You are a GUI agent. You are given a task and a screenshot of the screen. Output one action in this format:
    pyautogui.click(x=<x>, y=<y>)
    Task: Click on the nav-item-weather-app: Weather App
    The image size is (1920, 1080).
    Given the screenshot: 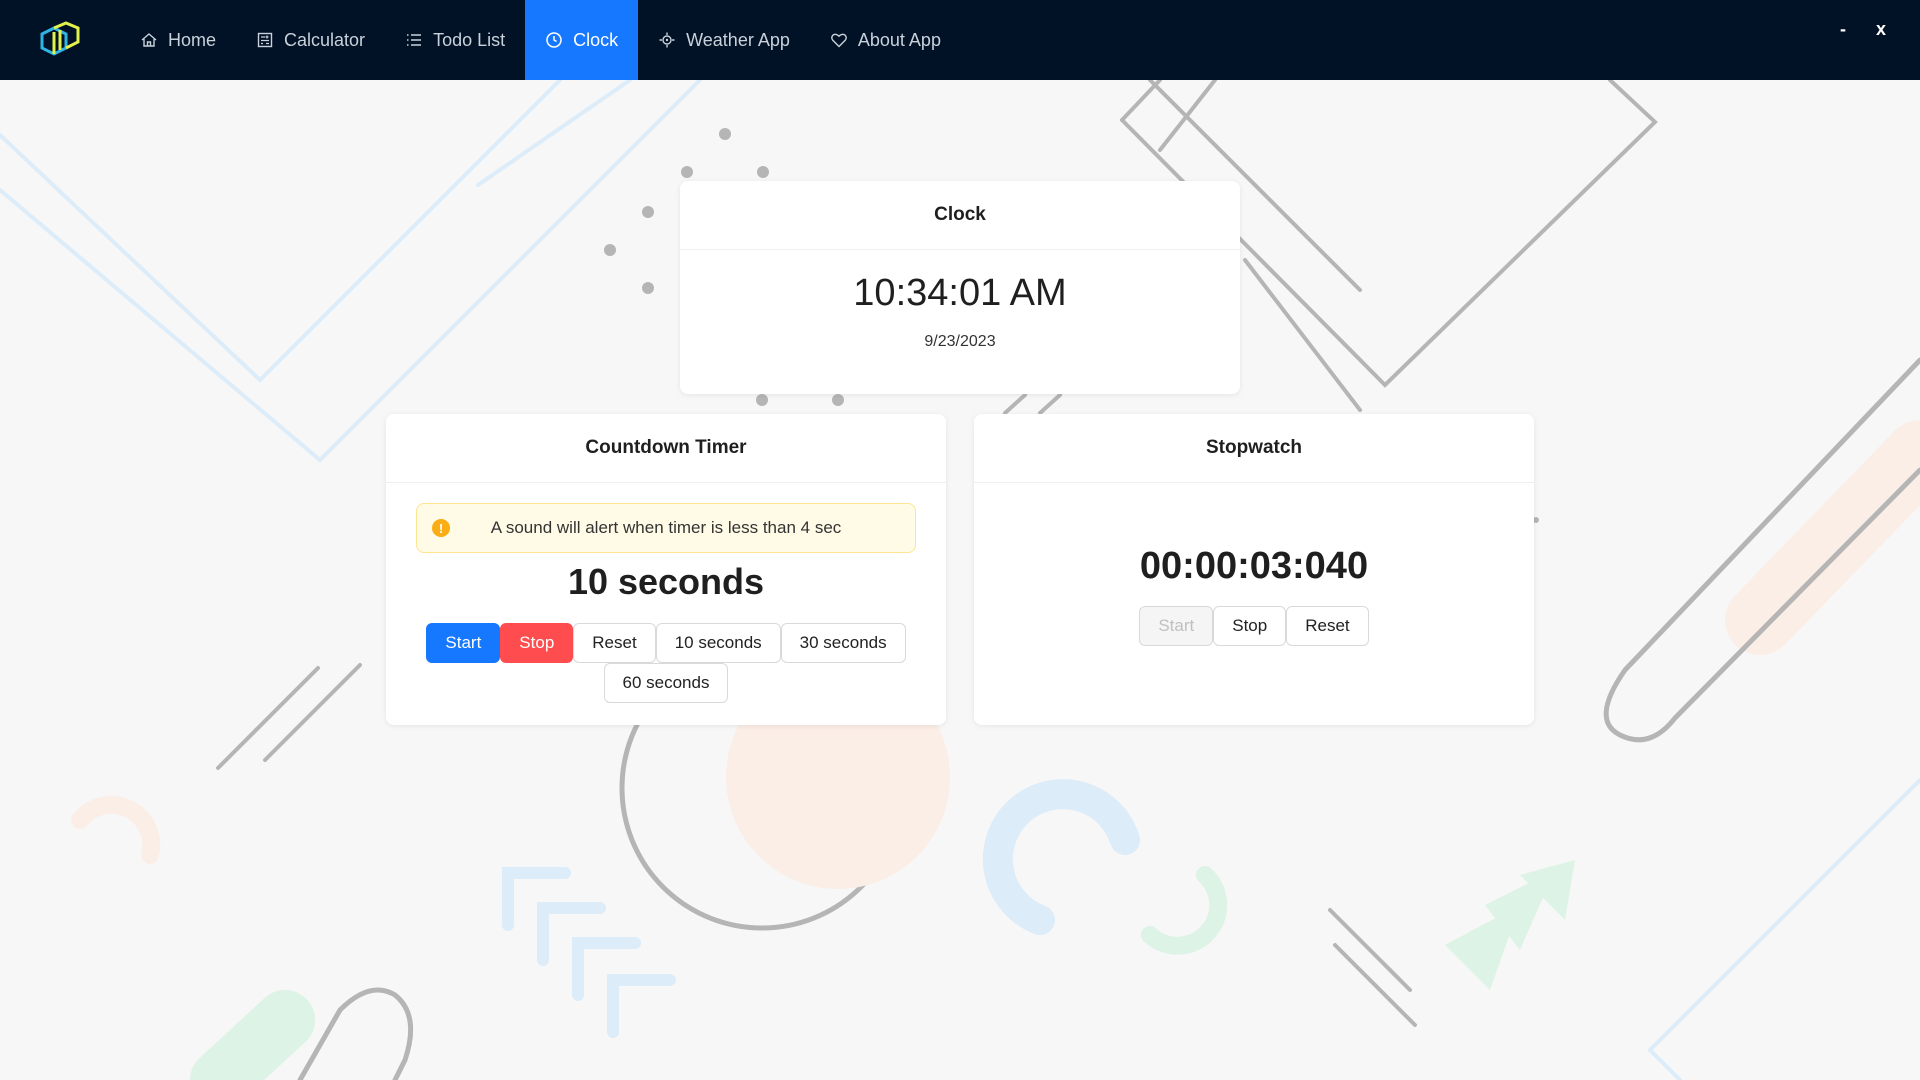 What is the action you would take?
    pyautogui.click(x=724, y=40)
    